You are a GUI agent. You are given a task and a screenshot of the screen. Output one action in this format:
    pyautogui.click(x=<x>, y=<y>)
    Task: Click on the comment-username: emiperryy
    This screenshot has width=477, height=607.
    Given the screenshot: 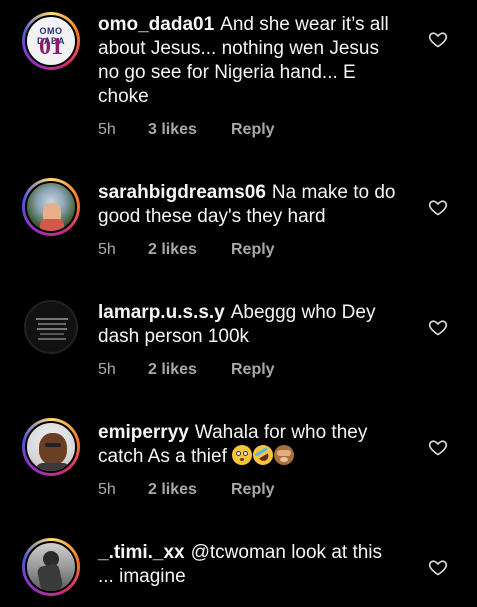 What is the action you would take?
    pyautogui.click(x=143, y=432)
    